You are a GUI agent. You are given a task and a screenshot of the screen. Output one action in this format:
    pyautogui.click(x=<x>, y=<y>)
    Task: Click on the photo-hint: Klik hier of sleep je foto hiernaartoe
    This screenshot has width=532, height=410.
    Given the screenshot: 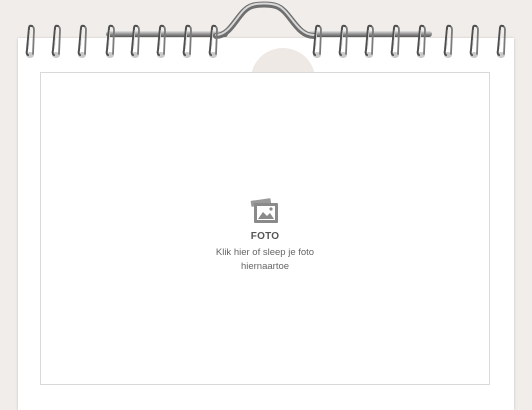 What is the action you would take?
    pyautogui.click(x=265, y=259)
    